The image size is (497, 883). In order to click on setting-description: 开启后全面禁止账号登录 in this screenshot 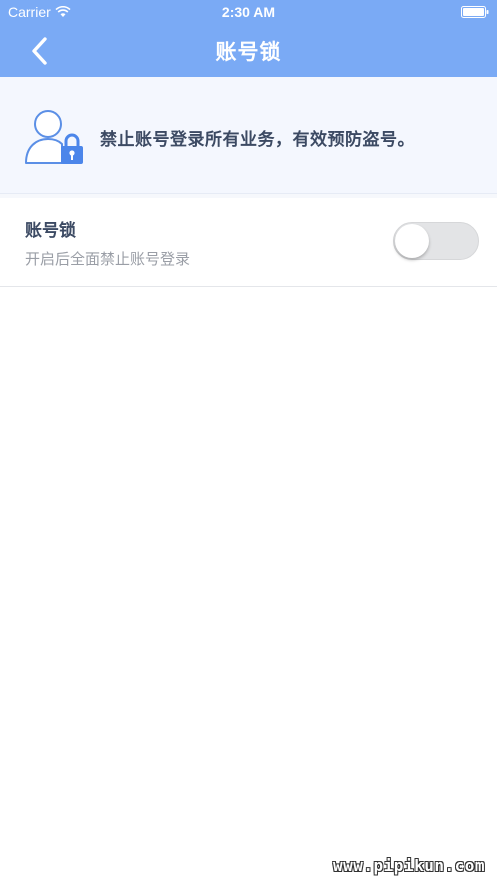, I will do `click(108, 259)`.